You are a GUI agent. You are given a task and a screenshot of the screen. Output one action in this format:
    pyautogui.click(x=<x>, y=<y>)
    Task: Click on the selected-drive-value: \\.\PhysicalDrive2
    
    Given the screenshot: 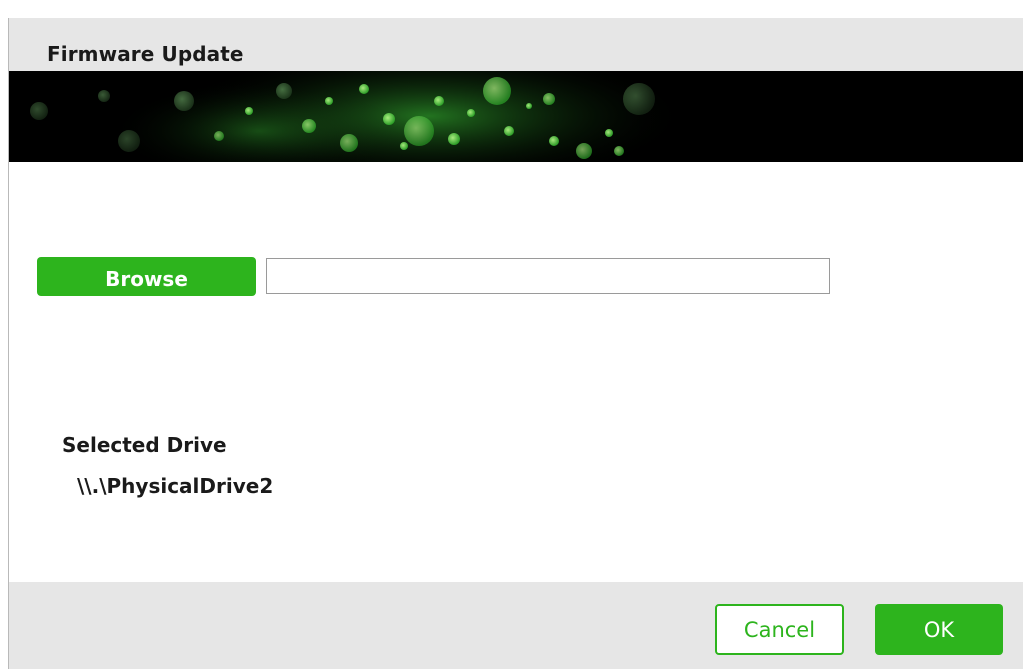 What is the action you would take?
    pyautogui.click(x=175, y=486)
    